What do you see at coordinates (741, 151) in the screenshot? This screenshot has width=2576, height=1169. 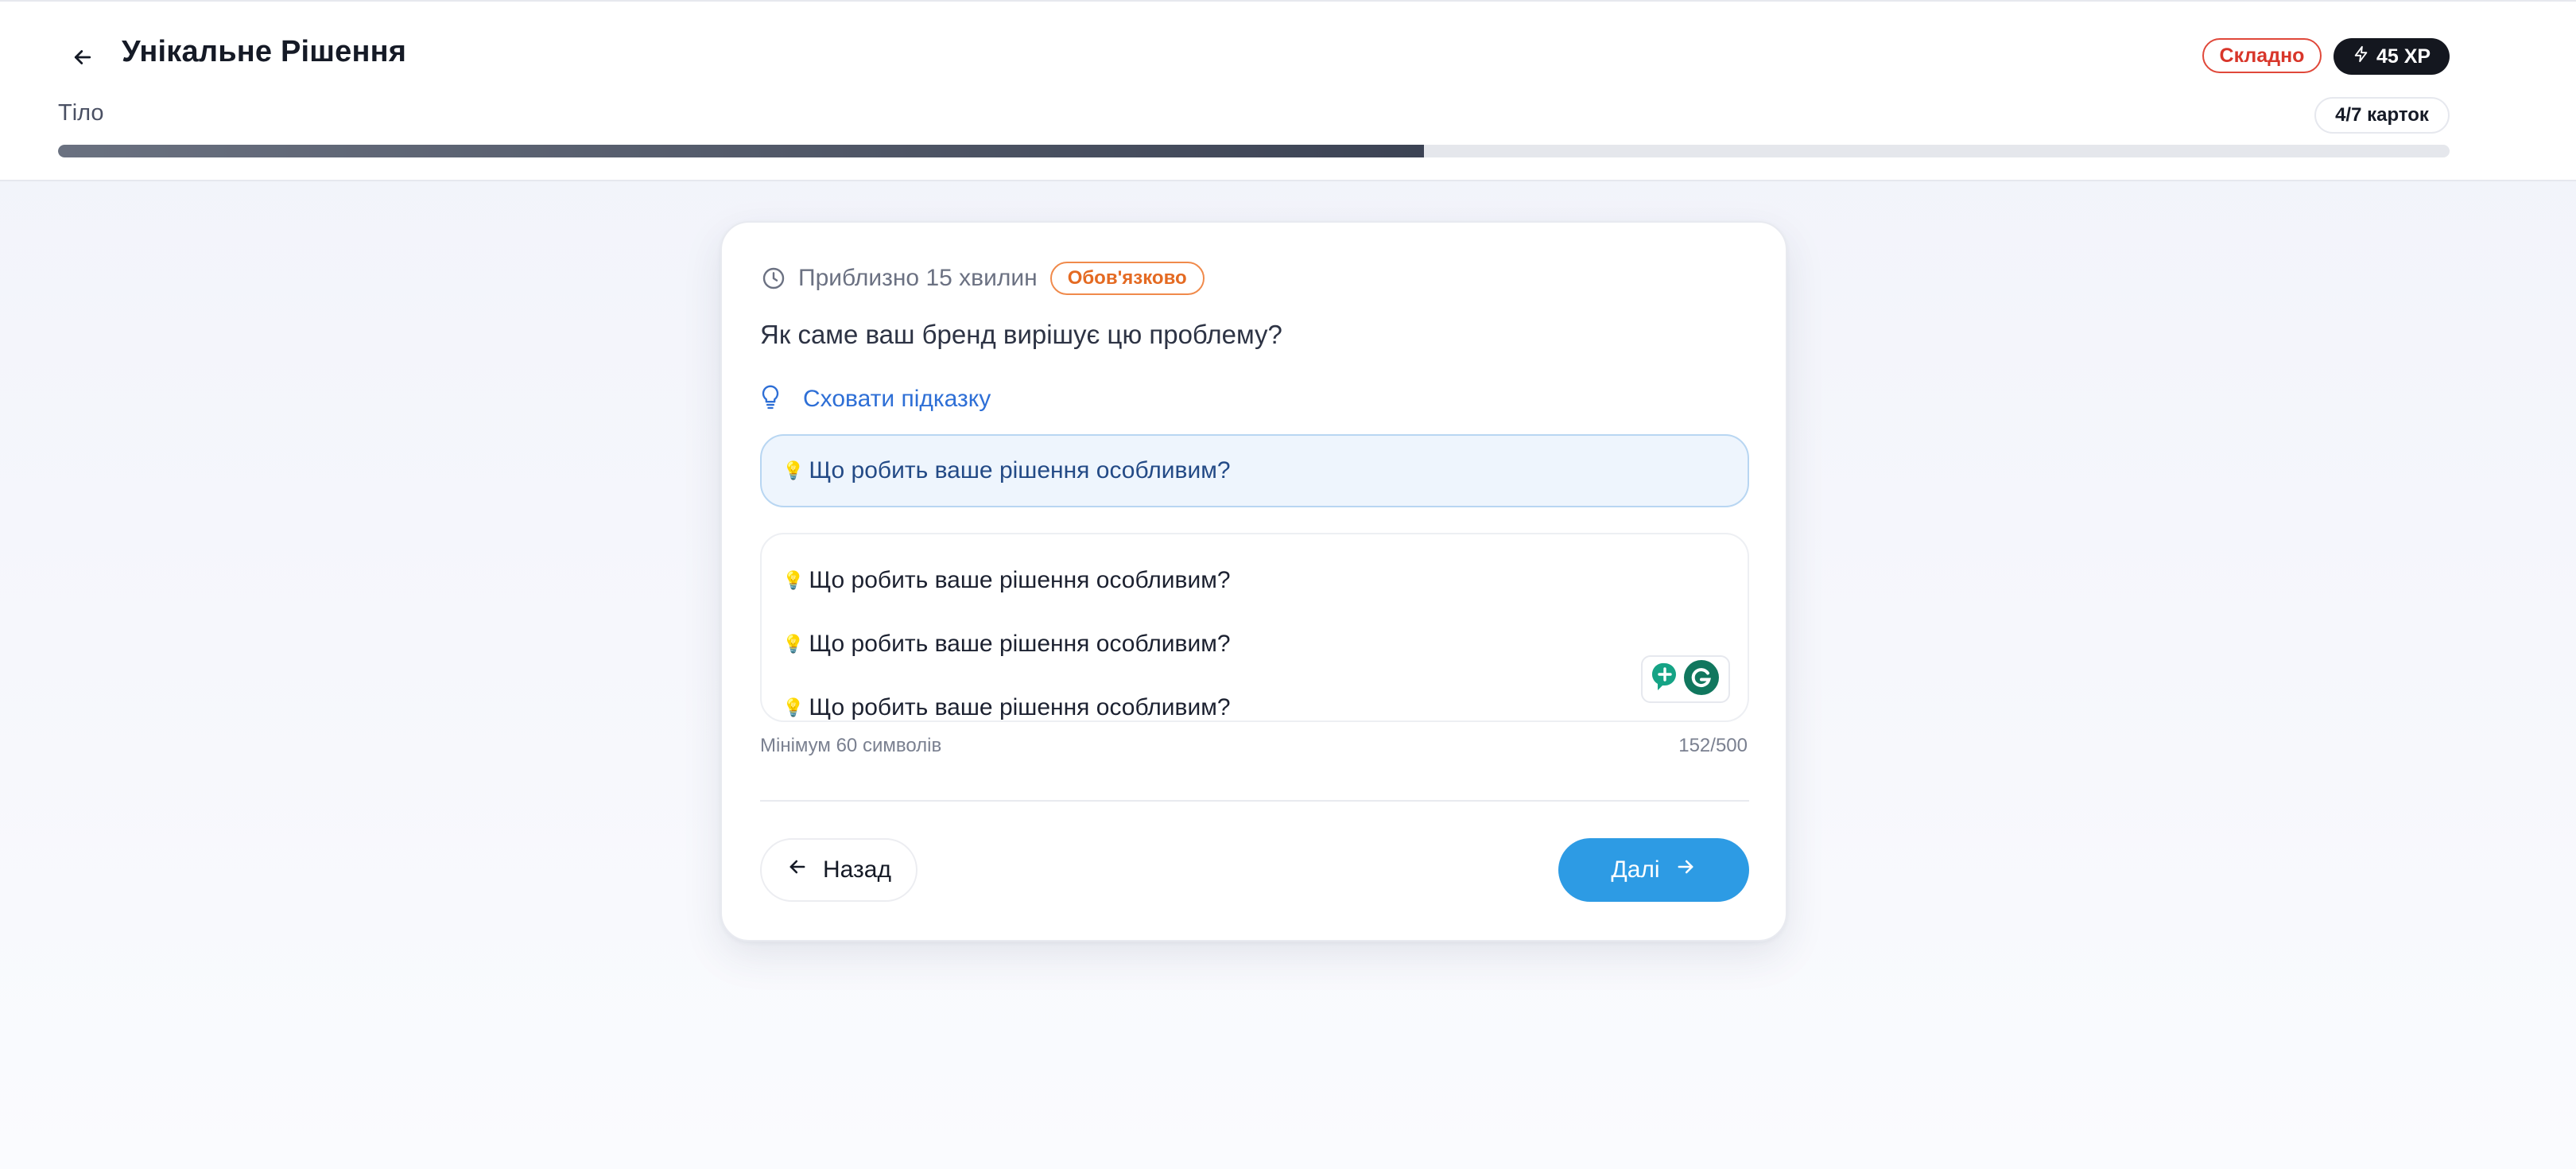 I see `progress-bar-fill` at bounding box center [741, 151].